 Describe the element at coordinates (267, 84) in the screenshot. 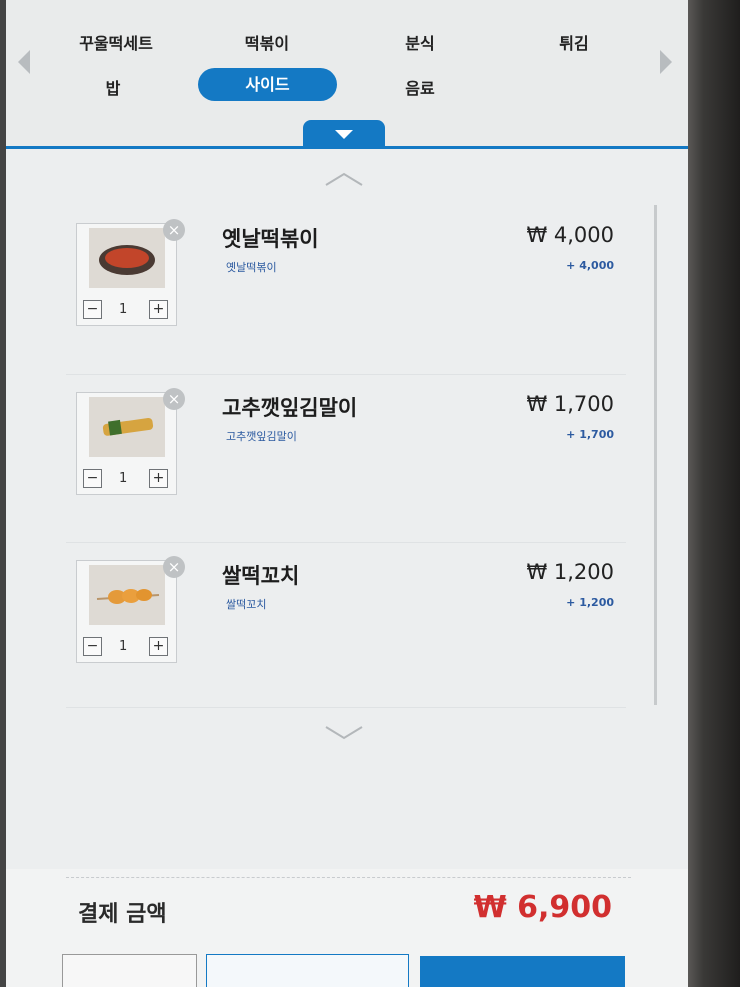

I see `category-tab-side: 사이드` at that location.